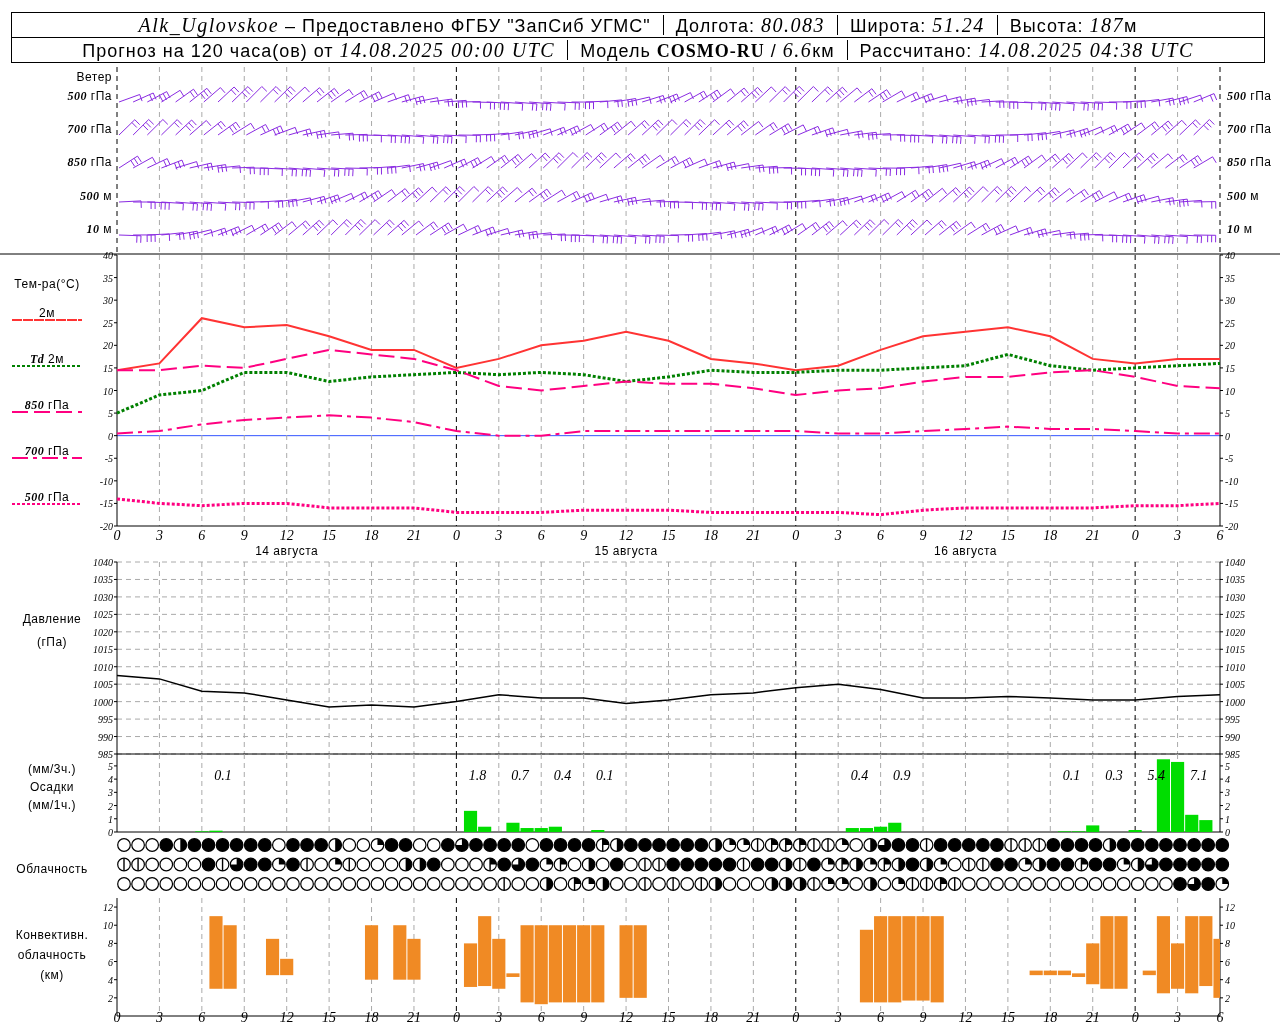 Image resolution: width=1280 pixels, height=1024 pixels. What do you see at coordinates (105, 720) in the screenshot?
I see `axis-tick-label: 995` at bounding box center [105, 720].